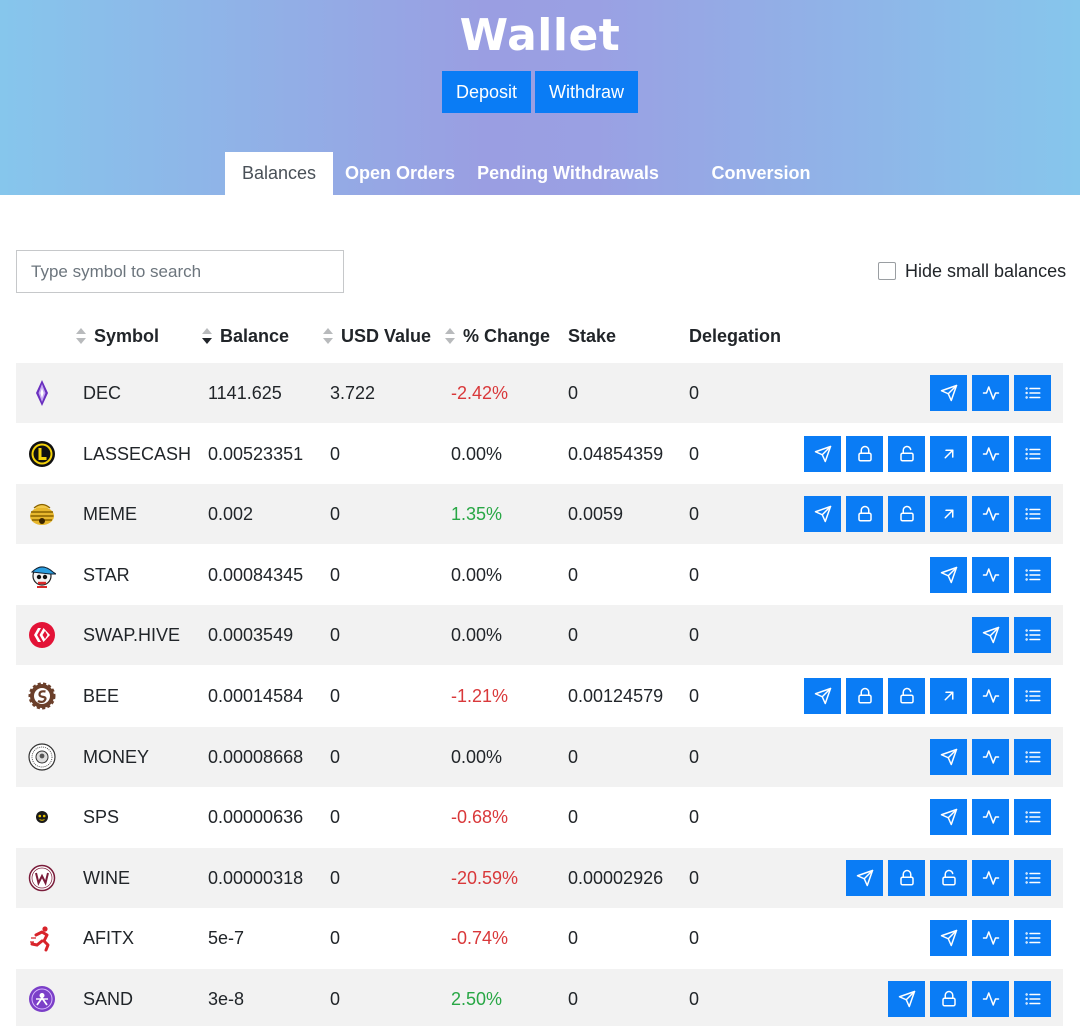  I want to click on symbol-search-input, so click(180, 271).